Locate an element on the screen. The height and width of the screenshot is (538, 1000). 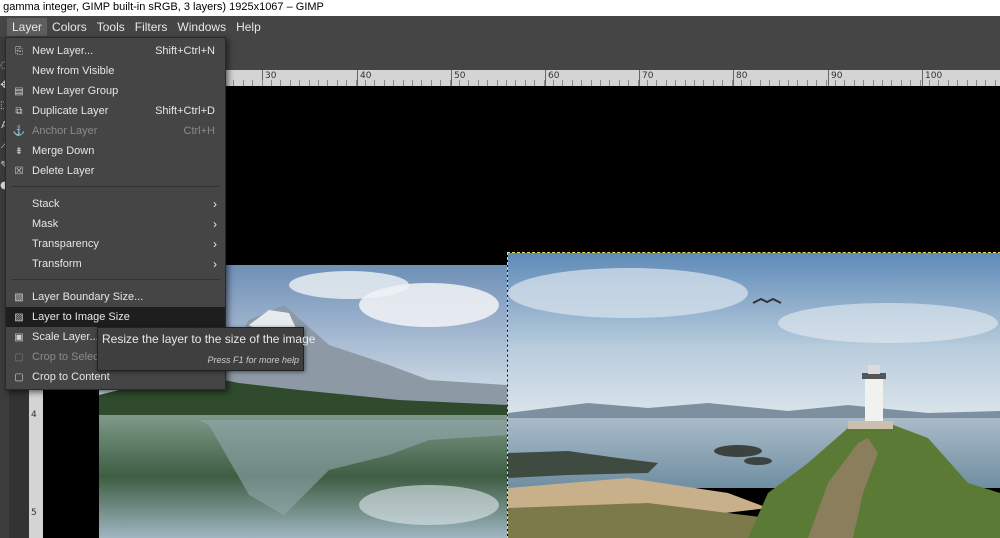
menu-item-new-layer-group: ▤ New Layer Group is located at coordinates (115, 91).